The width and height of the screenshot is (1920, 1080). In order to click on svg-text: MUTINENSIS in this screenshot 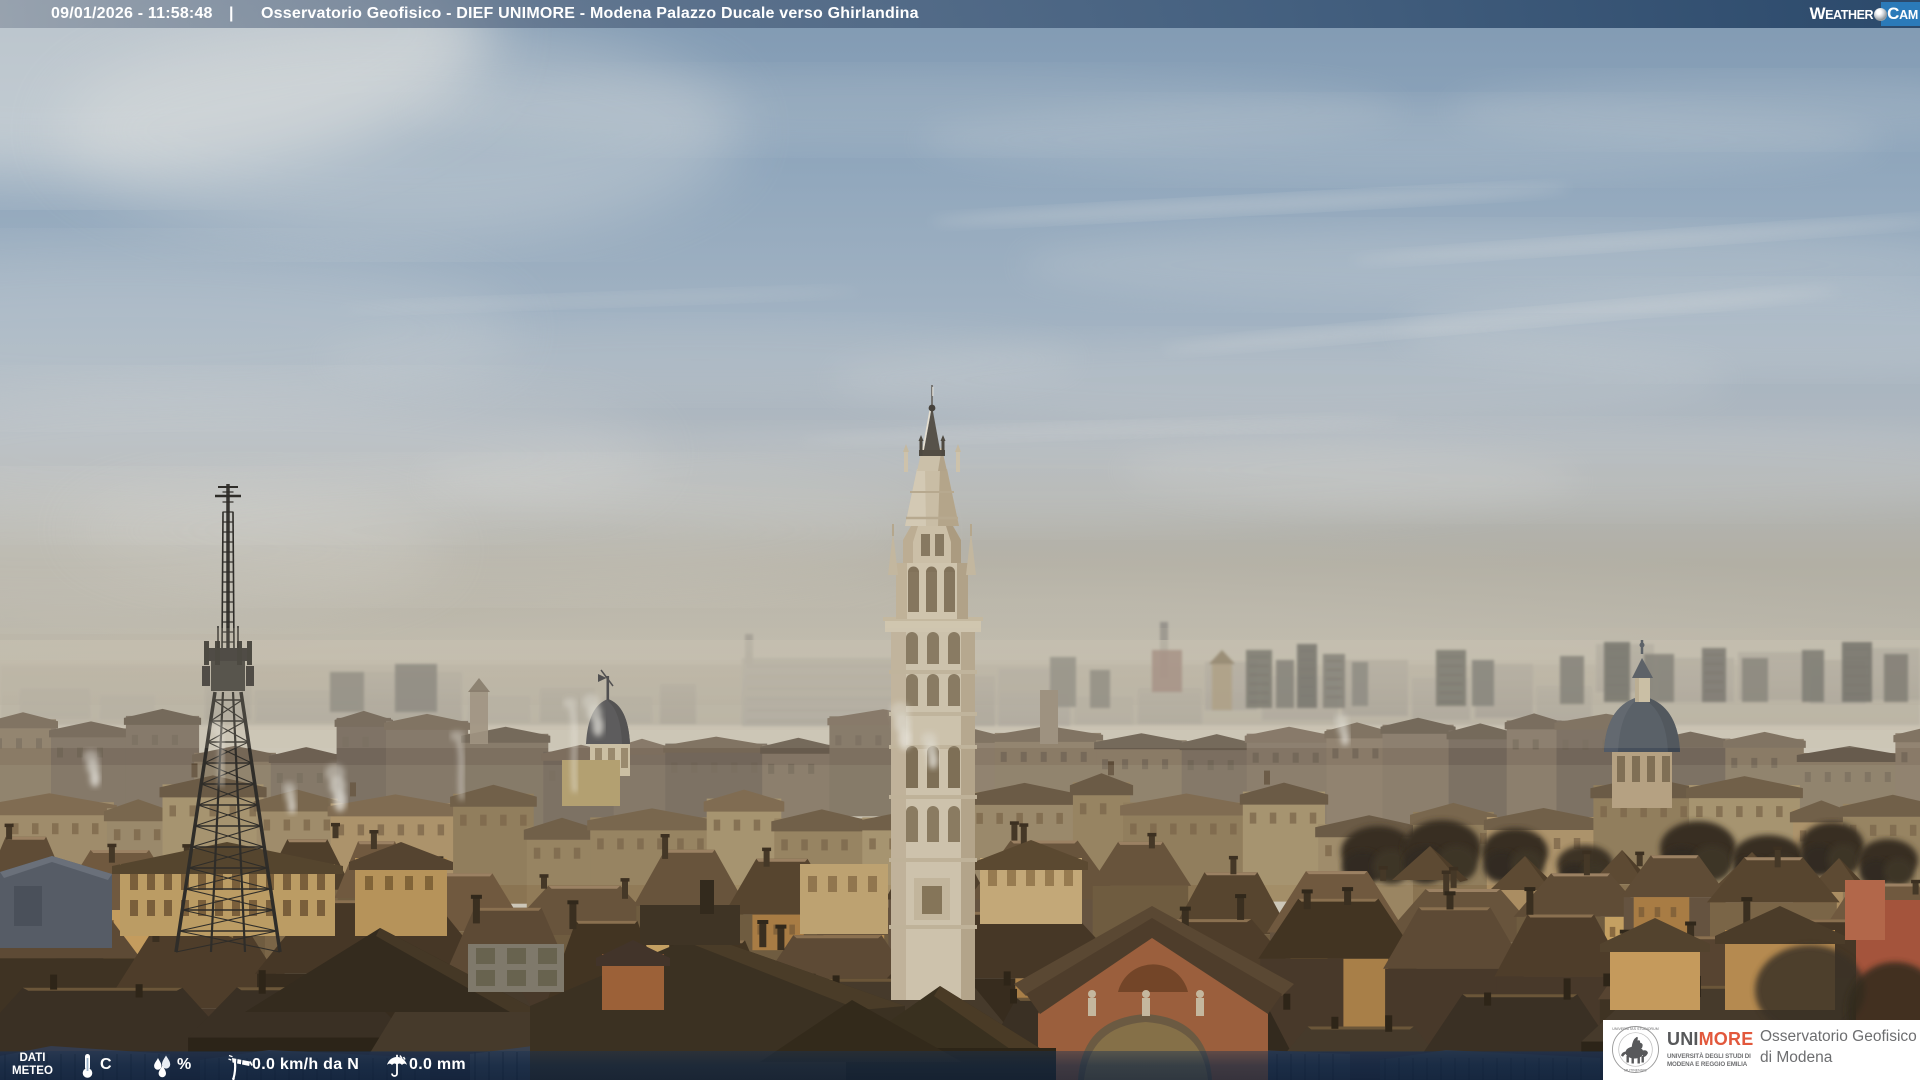, I will do `click(1635, 1071)`.